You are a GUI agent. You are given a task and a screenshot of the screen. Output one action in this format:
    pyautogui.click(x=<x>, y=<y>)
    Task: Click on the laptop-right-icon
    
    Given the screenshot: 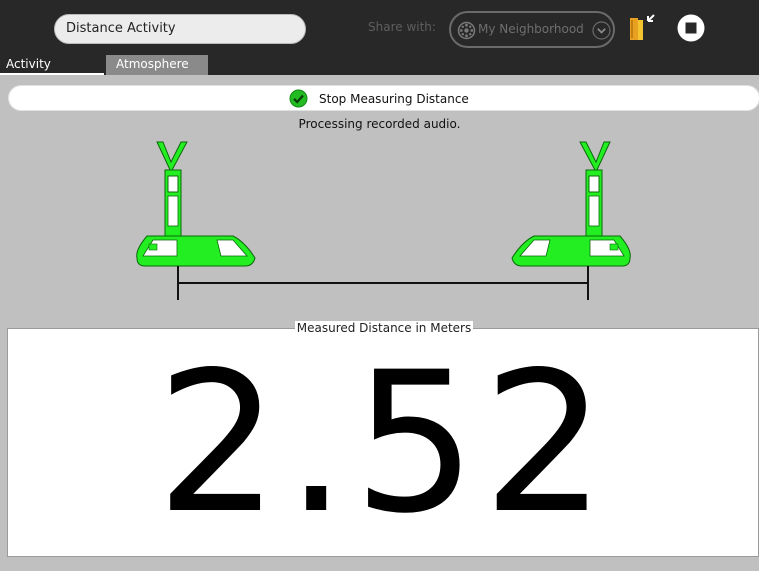 What is the action you would take?
    pyautogui.click(x=571, y=204)
    